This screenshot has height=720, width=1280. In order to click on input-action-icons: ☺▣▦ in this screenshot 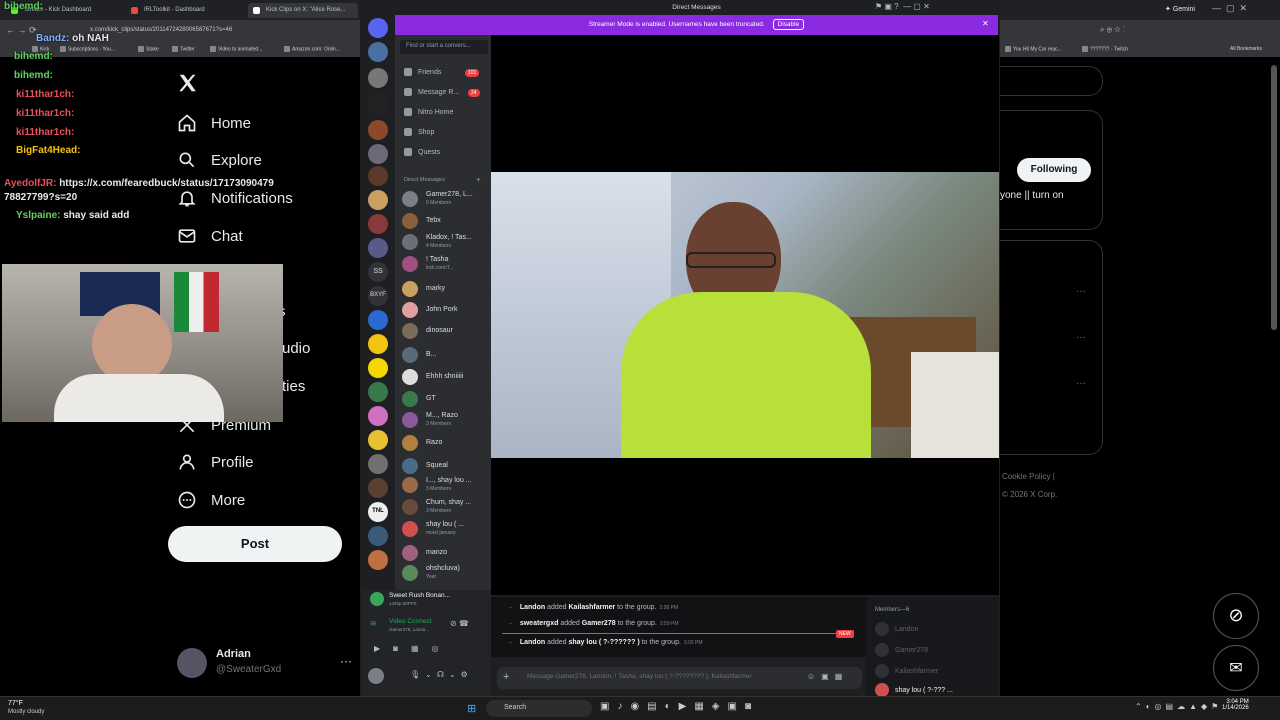, I will do `click(827, 676)`.